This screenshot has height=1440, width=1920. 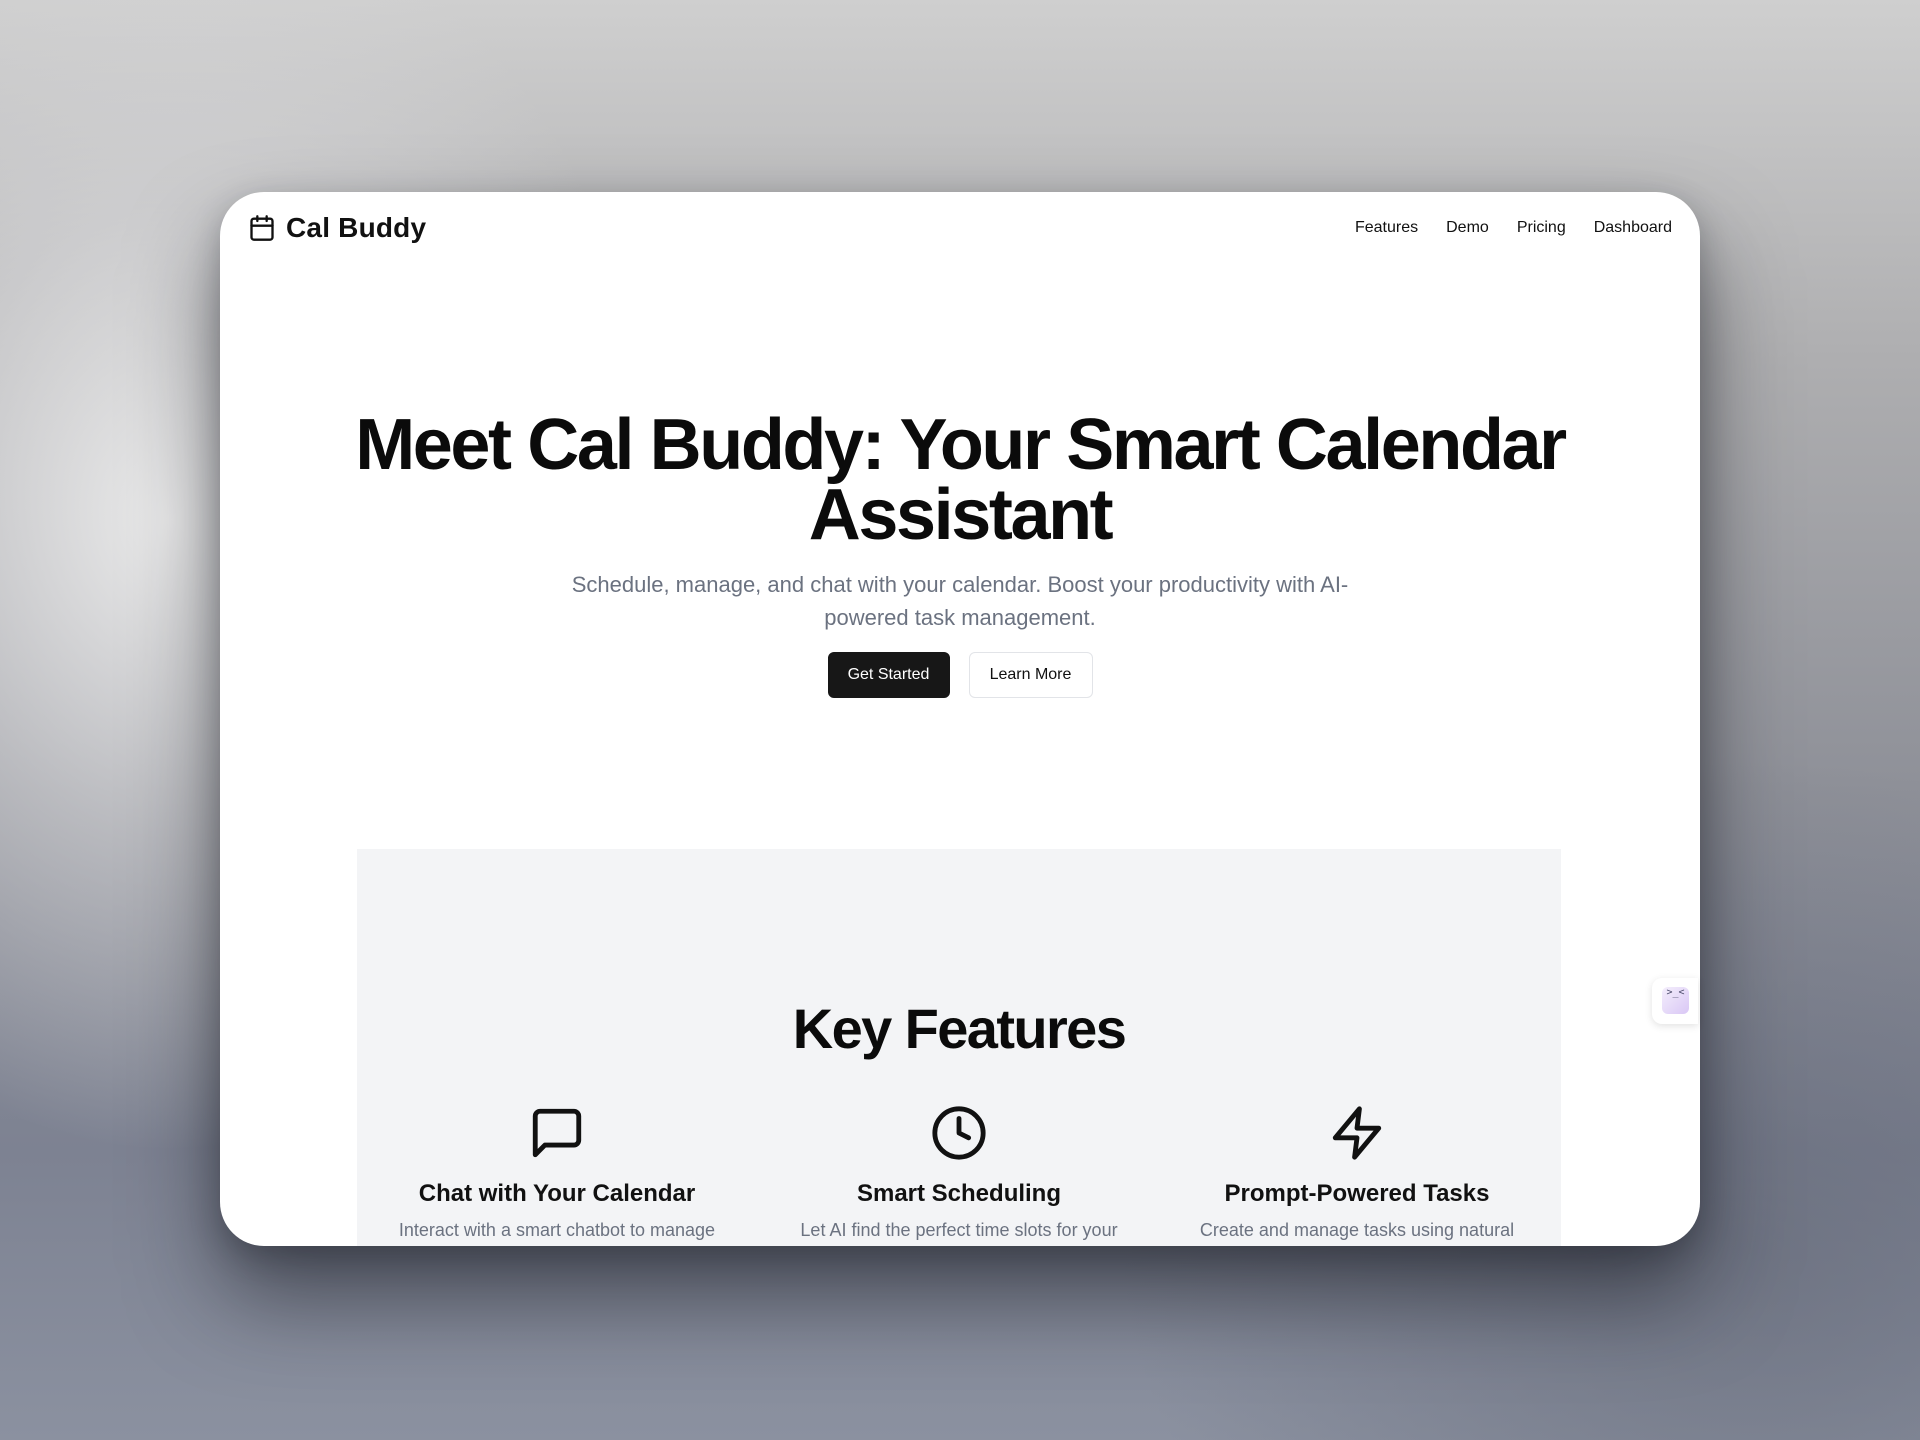 I want to click on nav-link-demo: Demo, so click(x=1467, y=228).